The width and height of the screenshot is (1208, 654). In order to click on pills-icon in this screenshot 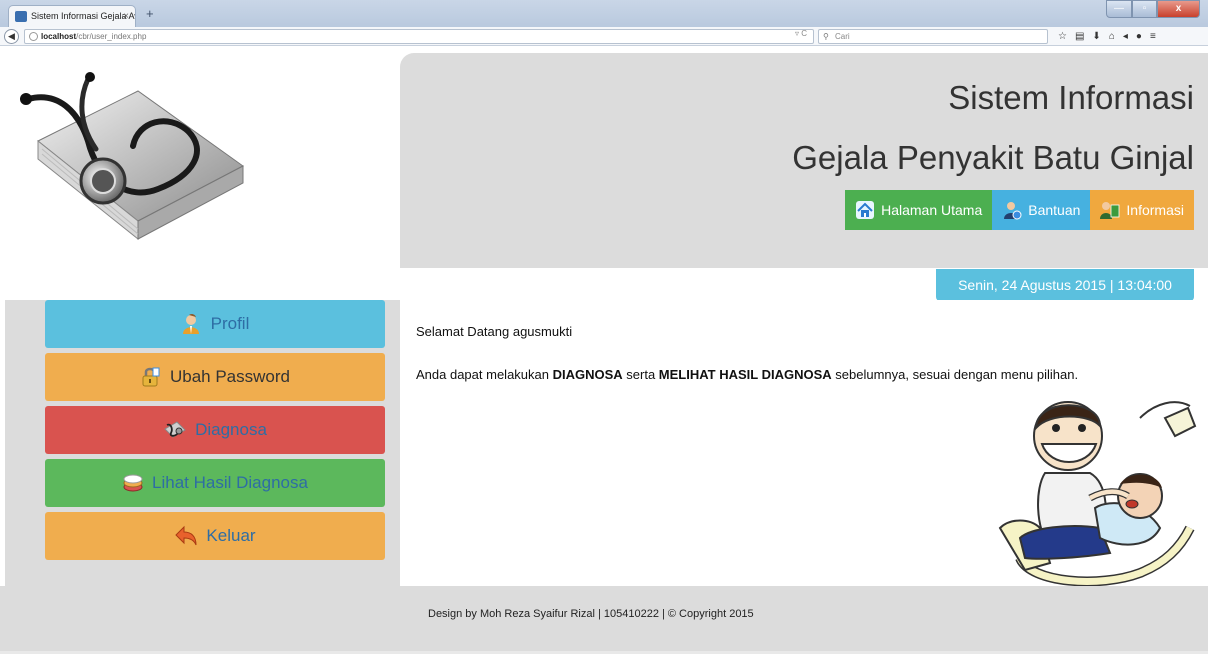, I will do `click(133, 483)`.